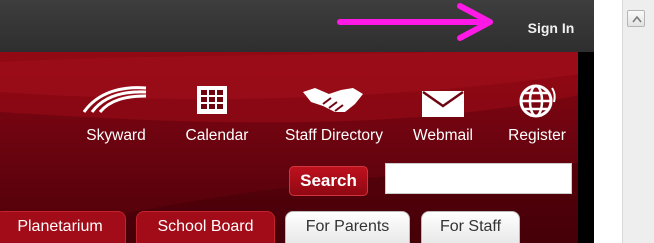 Image resolution: width=654 pixels, height=243 pixels. What do you see at coordinates (333, 100) in the screenshot?
I see `handshake-icon` at bounding box center [333, 100].